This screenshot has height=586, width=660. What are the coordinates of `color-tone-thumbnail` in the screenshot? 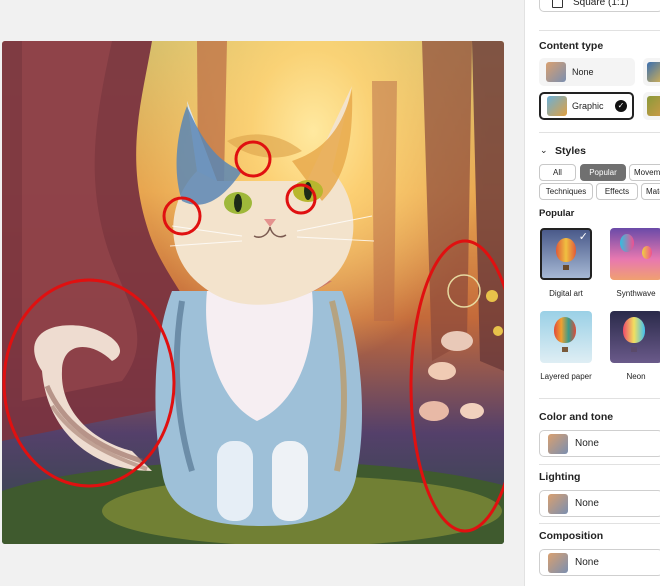 It's located at (558, 444).